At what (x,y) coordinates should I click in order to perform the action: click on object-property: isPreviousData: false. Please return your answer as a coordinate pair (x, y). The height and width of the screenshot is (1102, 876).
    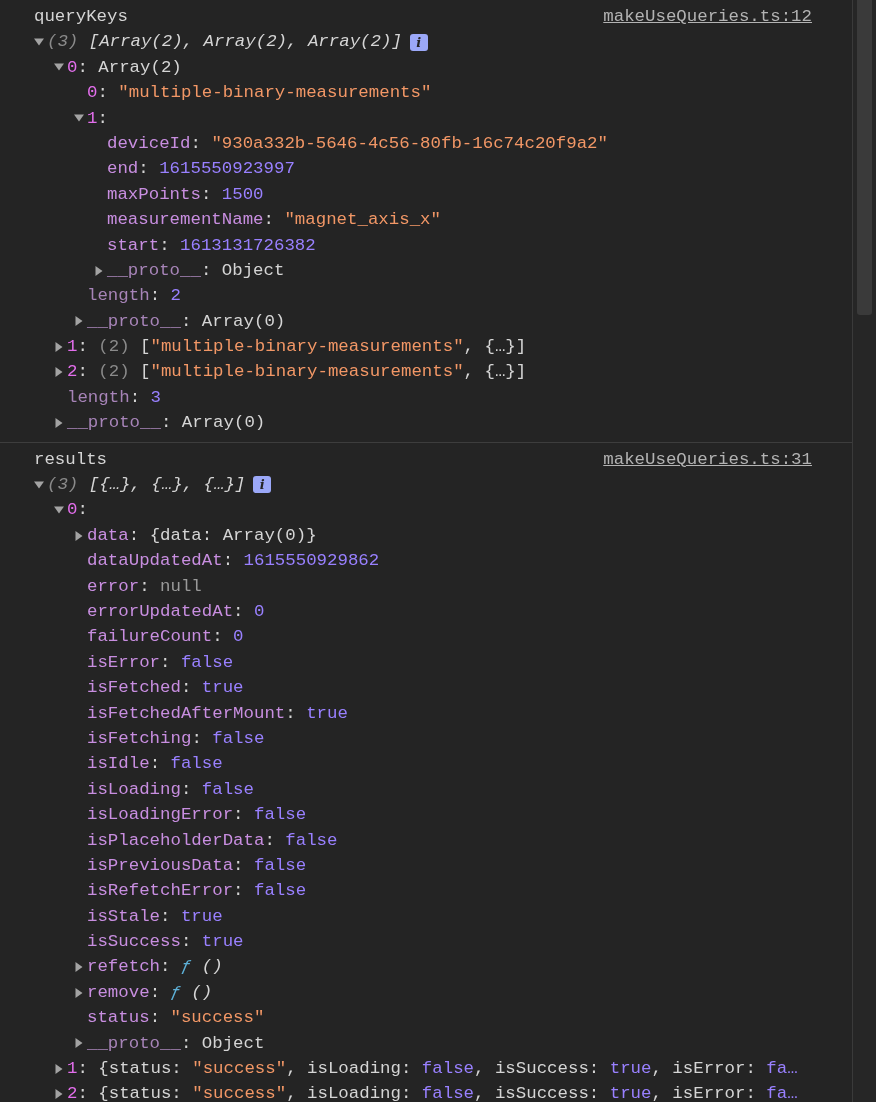
    Looking at the image, I should click on (197, 865).